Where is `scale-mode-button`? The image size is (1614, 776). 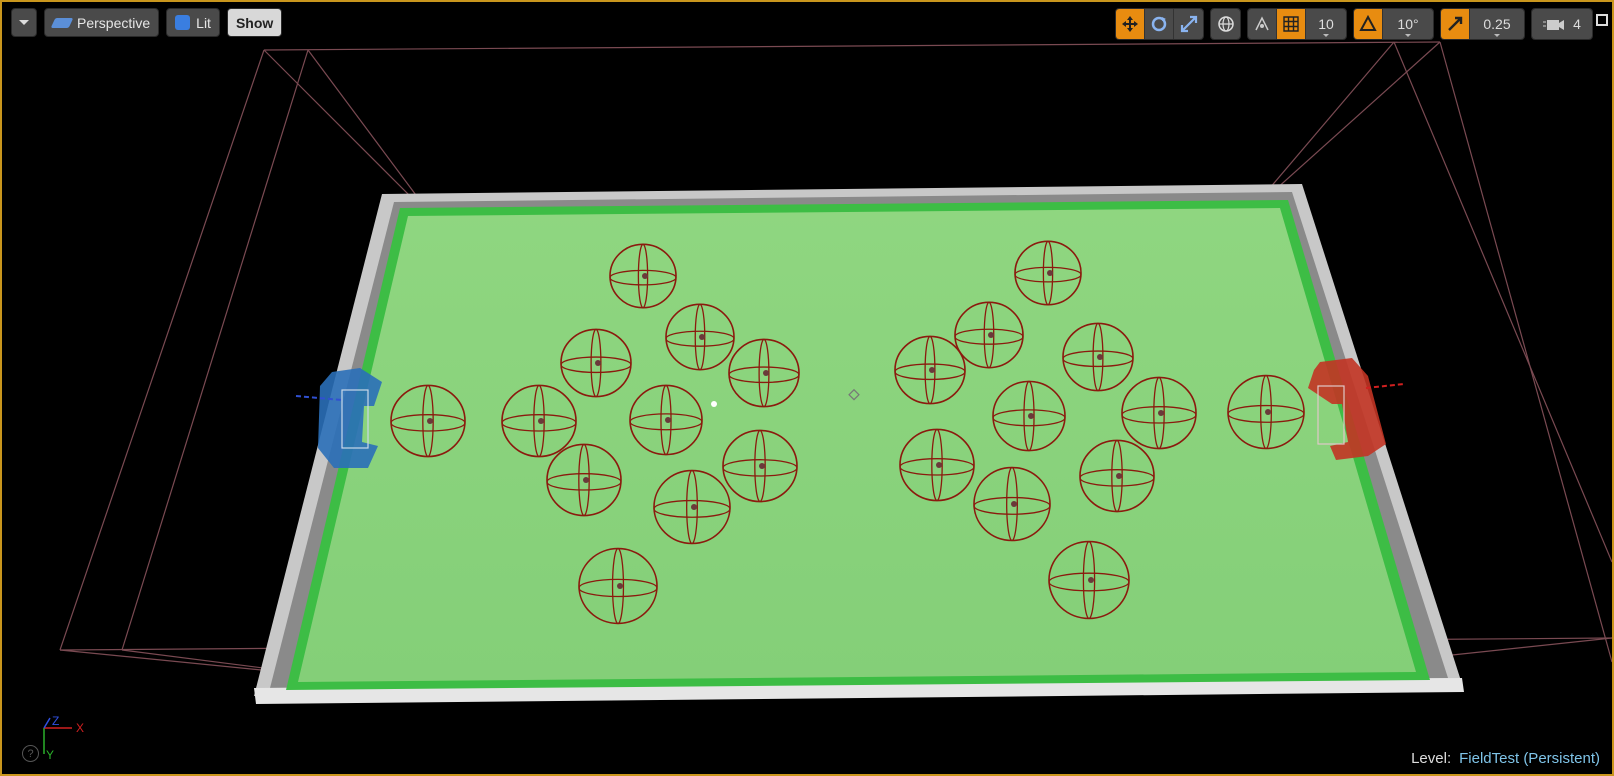 scale-mode-button is located at coordinates (1188, 24).